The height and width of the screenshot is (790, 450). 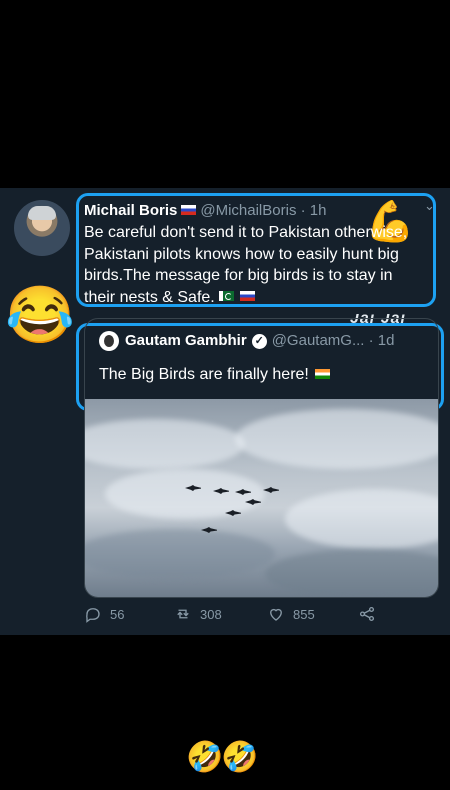 What do you see at coordinates (222, 757) in the screenshot?
I see `rolling-laughing-emoji-icon: 🤣🤣` at bounding box center [222, 757].